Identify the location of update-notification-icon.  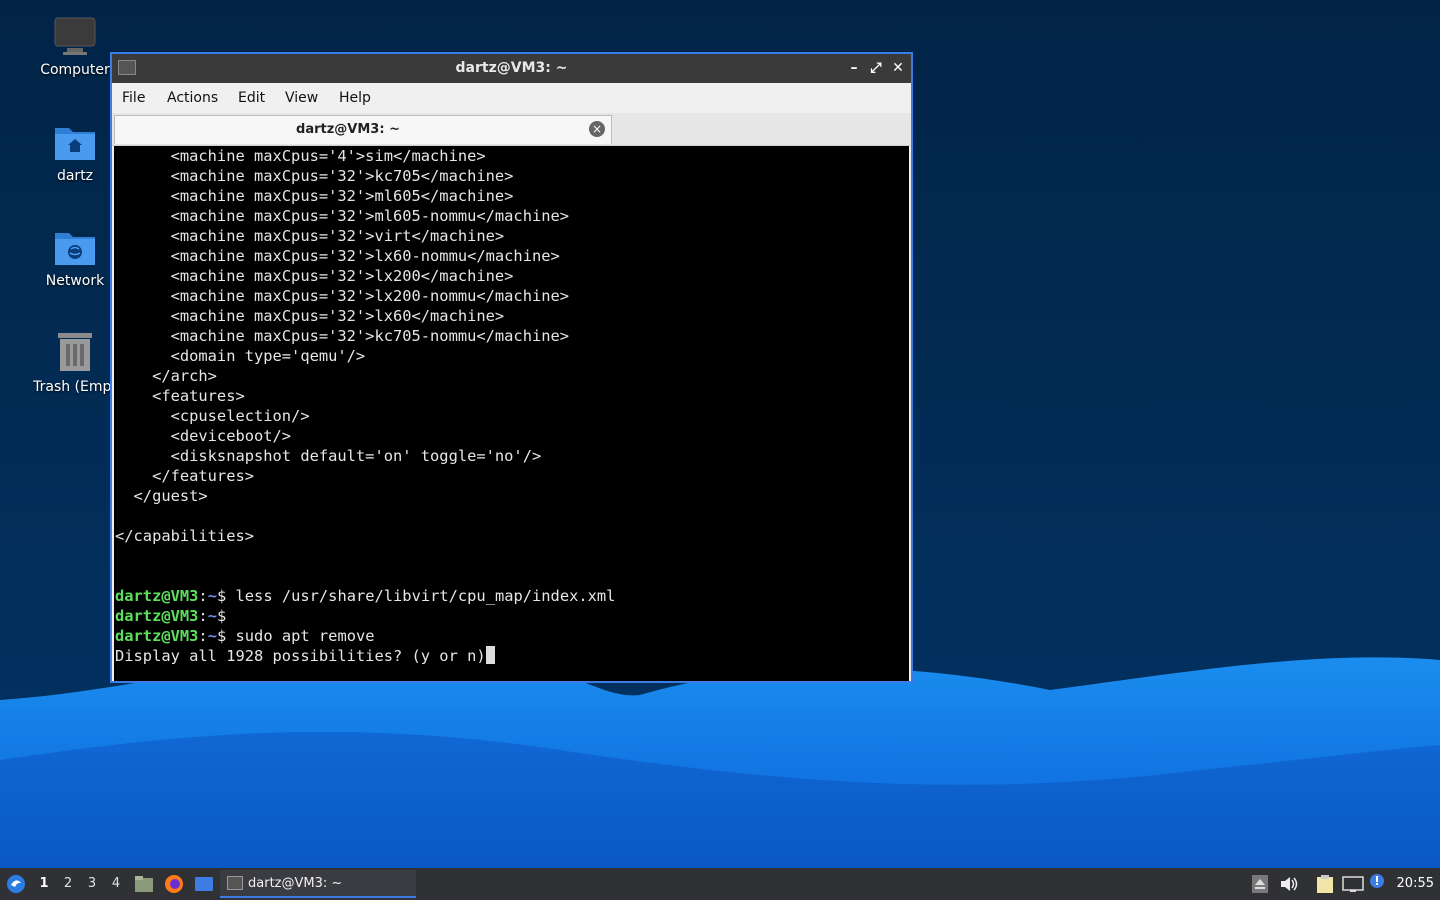
(1377, 881).